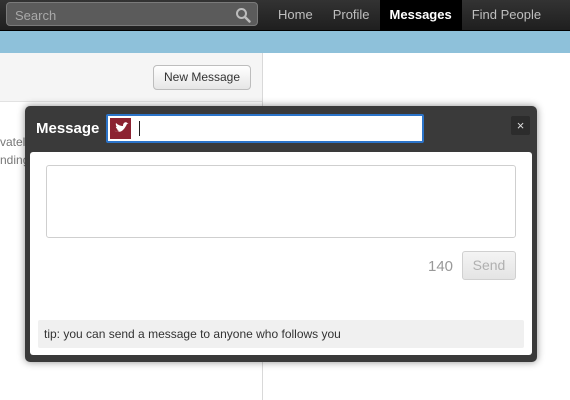 The image size is (570, 400). Describe the element at coordinates (285, 42) in the screenshot. I see `accent-bar` at that location.